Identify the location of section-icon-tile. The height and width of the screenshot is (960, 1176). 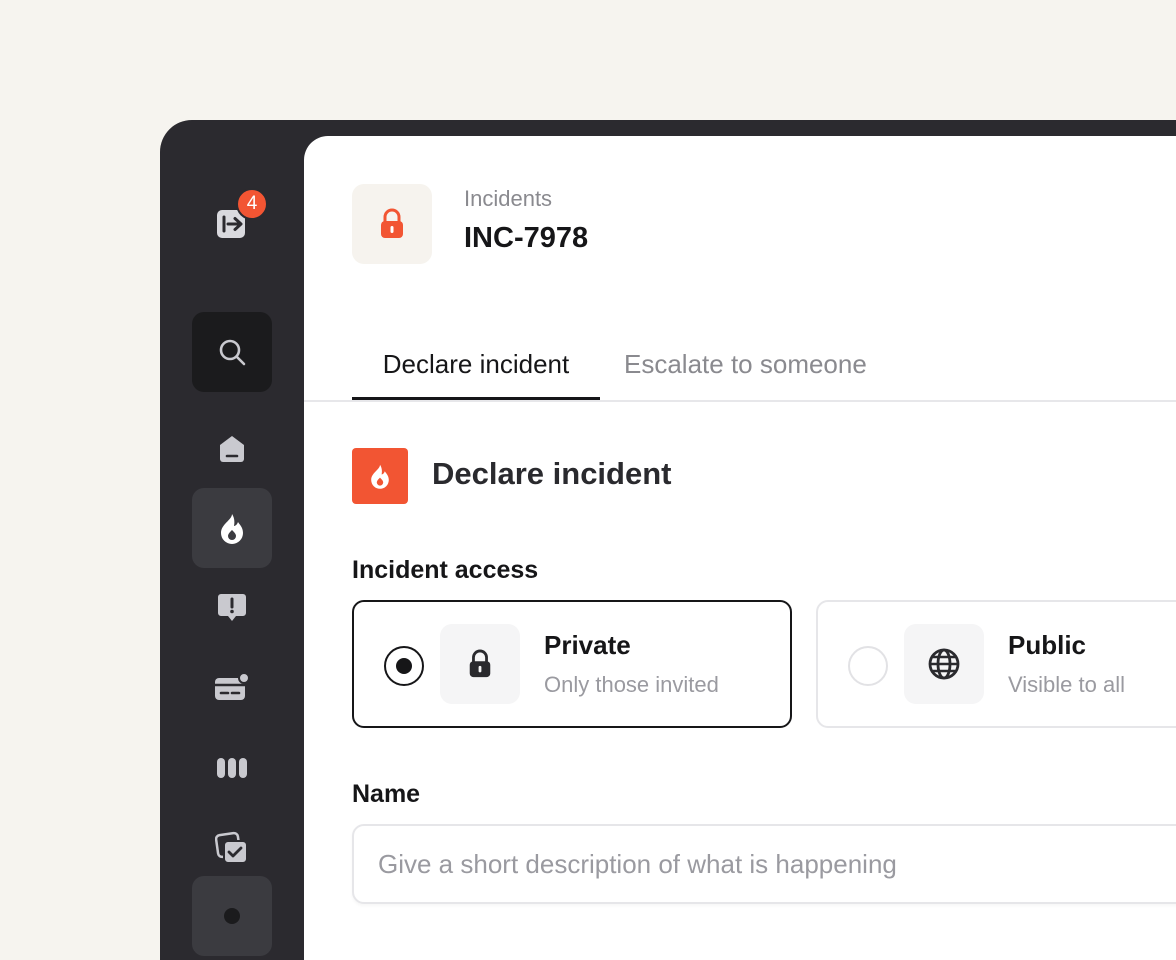
(380, 476).